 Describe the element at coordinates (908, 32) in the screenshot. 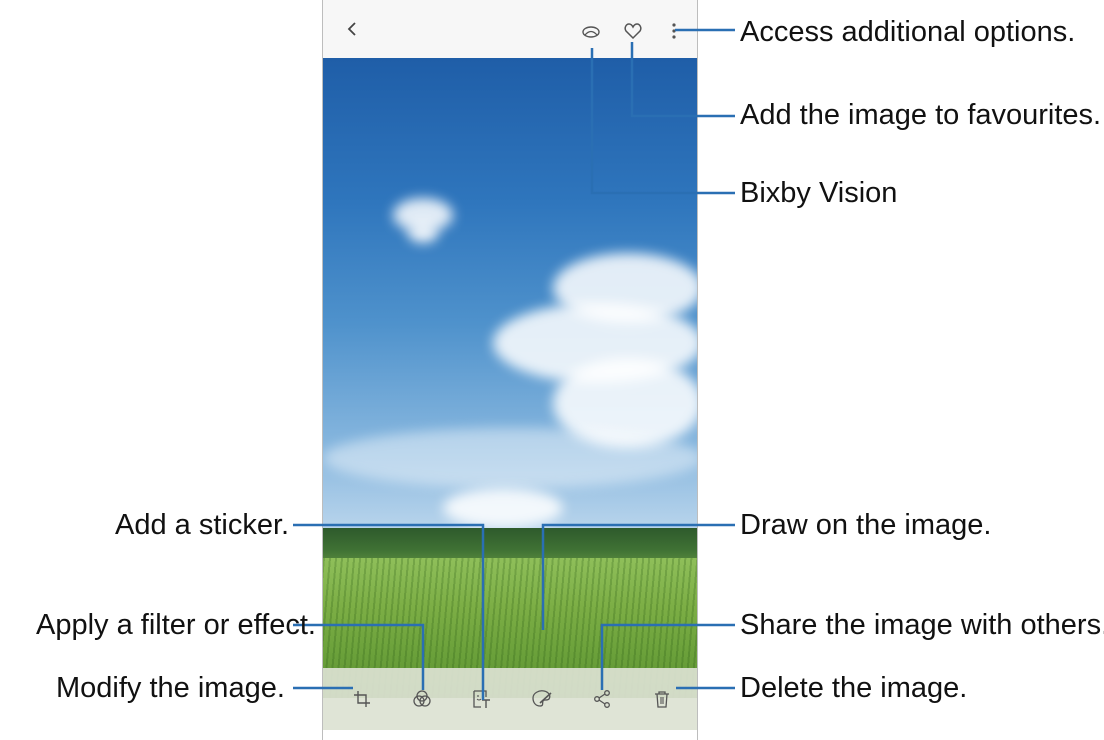

I see `callout-more-options: Access additional options.` at that location.